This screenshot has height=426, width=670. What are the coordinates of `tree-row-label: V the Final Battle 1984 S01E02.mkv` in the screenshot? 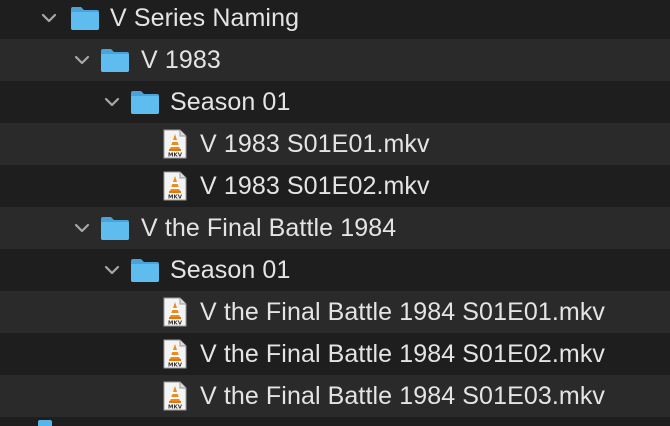 It's located at (403, 353).